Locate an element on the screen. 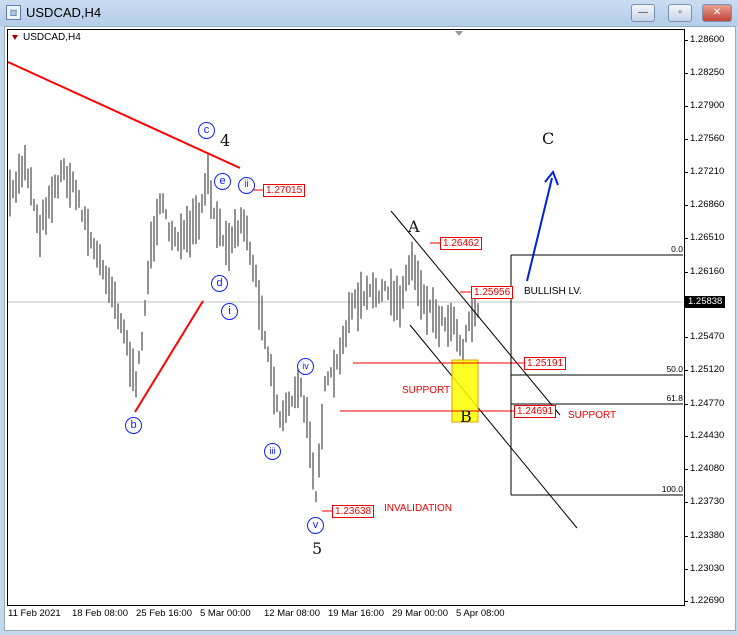 The height and width of the screenshot is (635, 738). fib-level: 100.0 is located at coordinates (672, 489).